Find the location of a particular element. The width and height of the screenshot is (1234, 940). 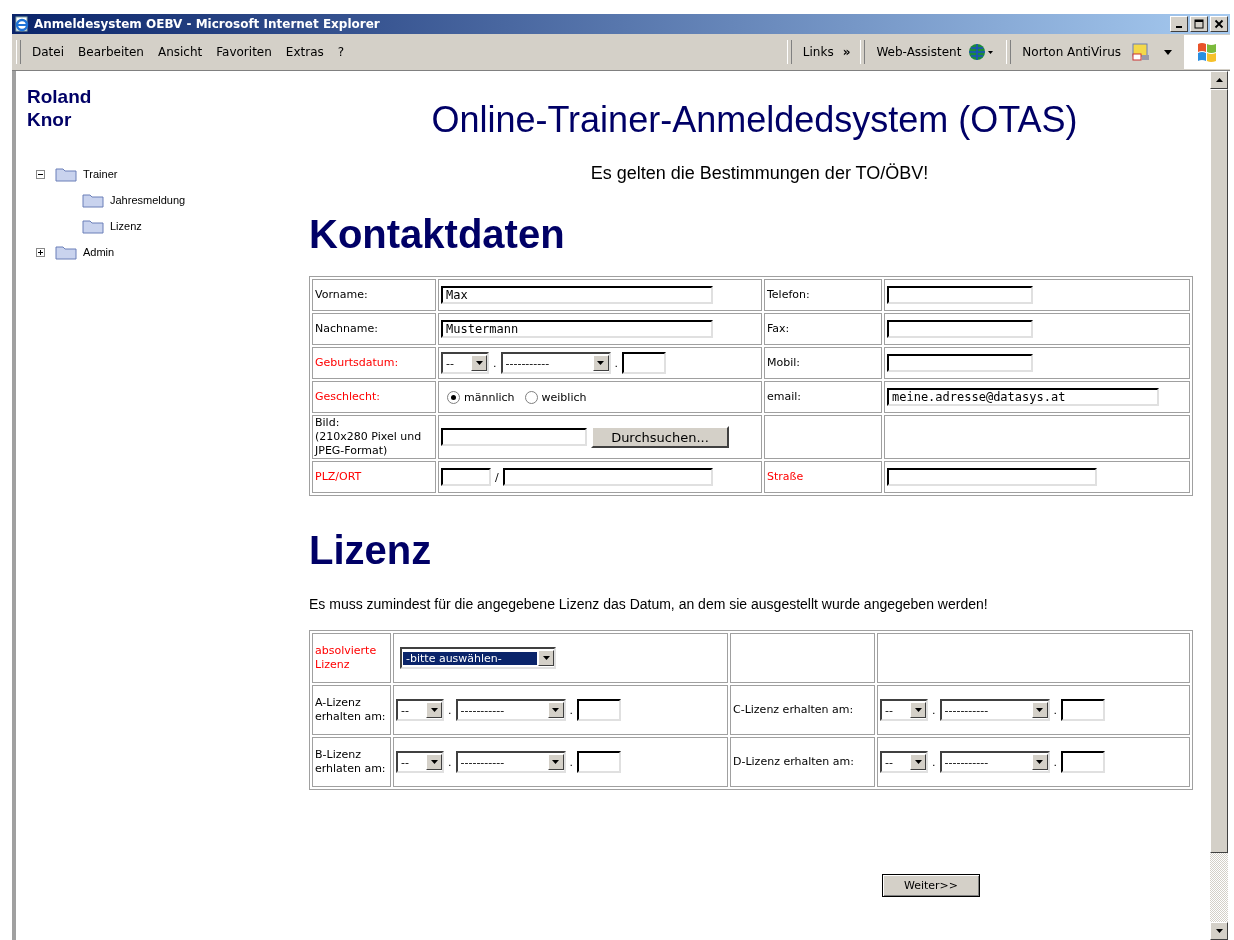

toolbar-button: Norton AntiVirus is located at coordinates (1071, 52).